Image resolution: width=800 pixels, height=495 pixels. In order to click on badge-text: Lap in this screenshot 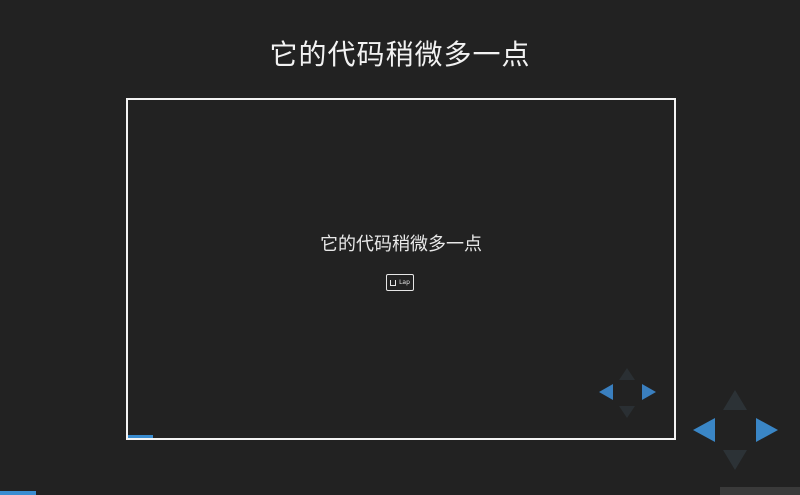, I will do `click(404, 282)`.